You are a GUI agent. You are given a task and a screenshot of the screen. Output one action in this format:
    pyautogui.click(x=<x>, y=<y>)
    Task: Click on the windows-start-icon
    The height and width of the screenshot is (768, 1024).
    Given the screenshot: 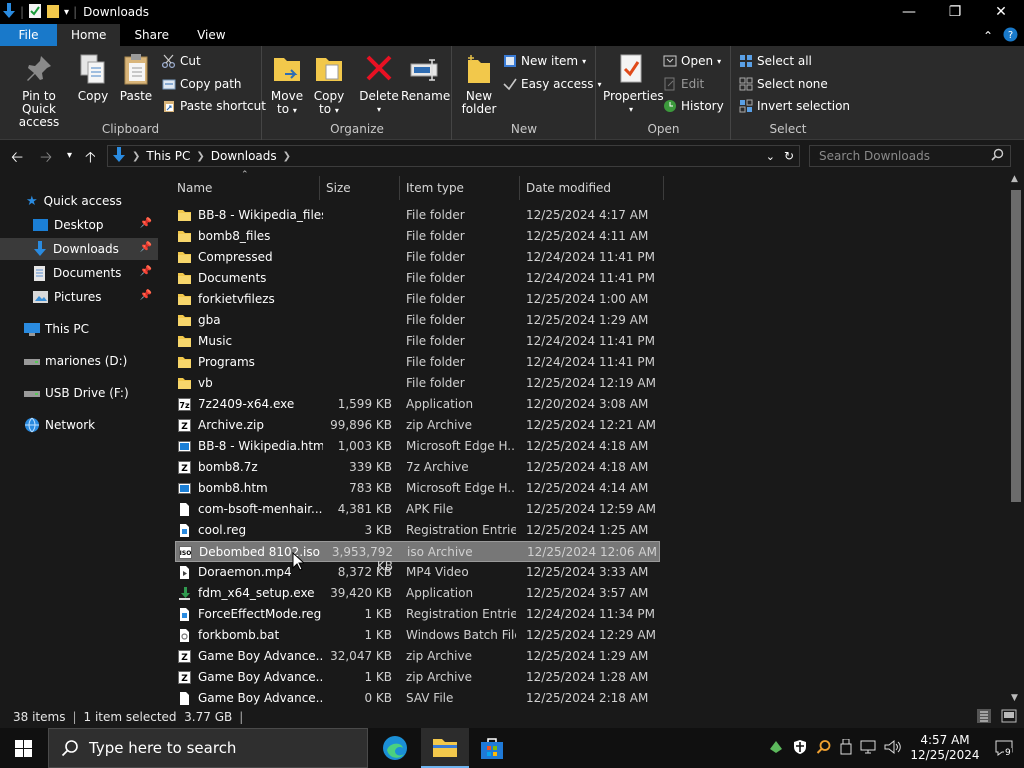 What is the action you would take?
    pyautogui.click(x=23, y=750)
    